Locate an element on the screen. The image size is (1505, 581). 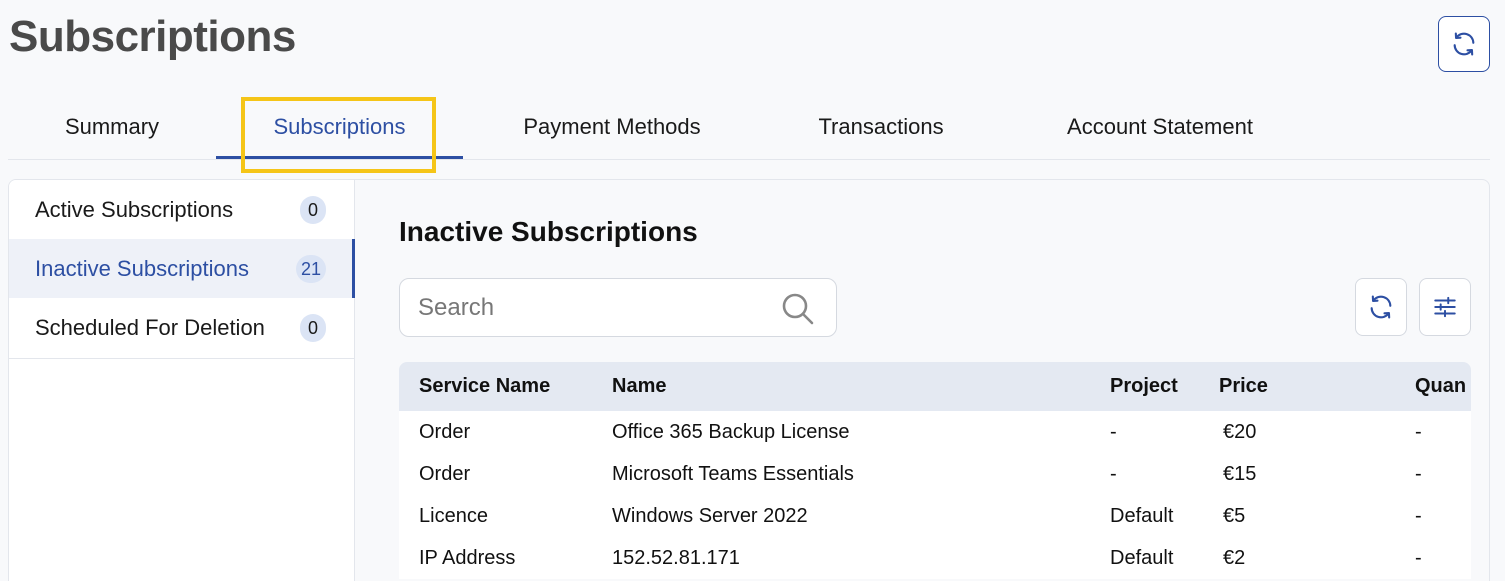
search-icon is located at coordinates (798, 309).